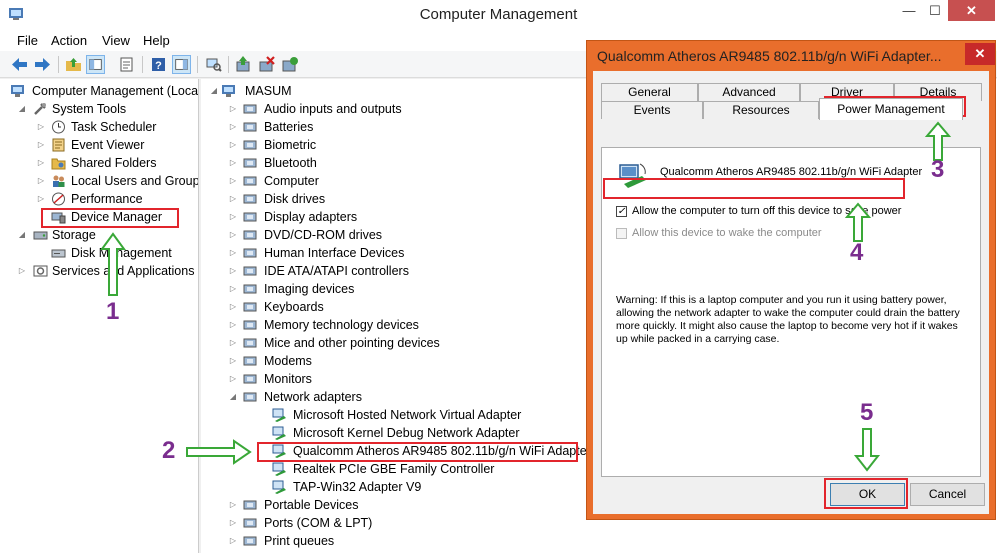 Image resolution: width=997 pixels, height=553 pixels. I want to click on menu-help: Help, so click(156, 40).